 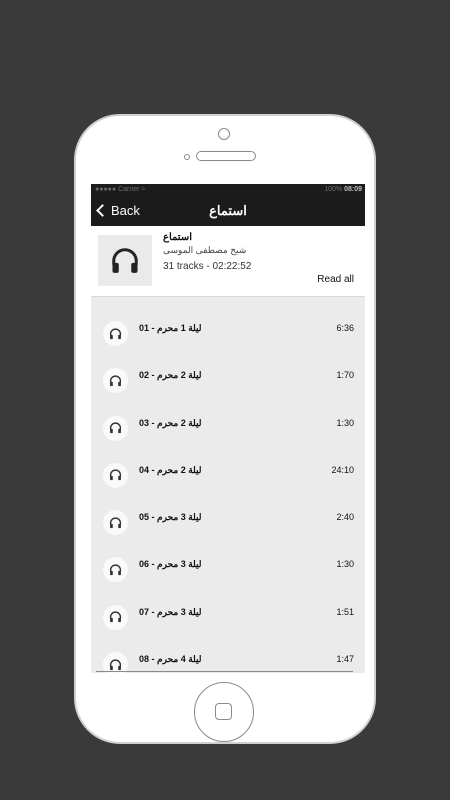 I want to click on nav-bar: Back استماع, so click(x=228, y=210).